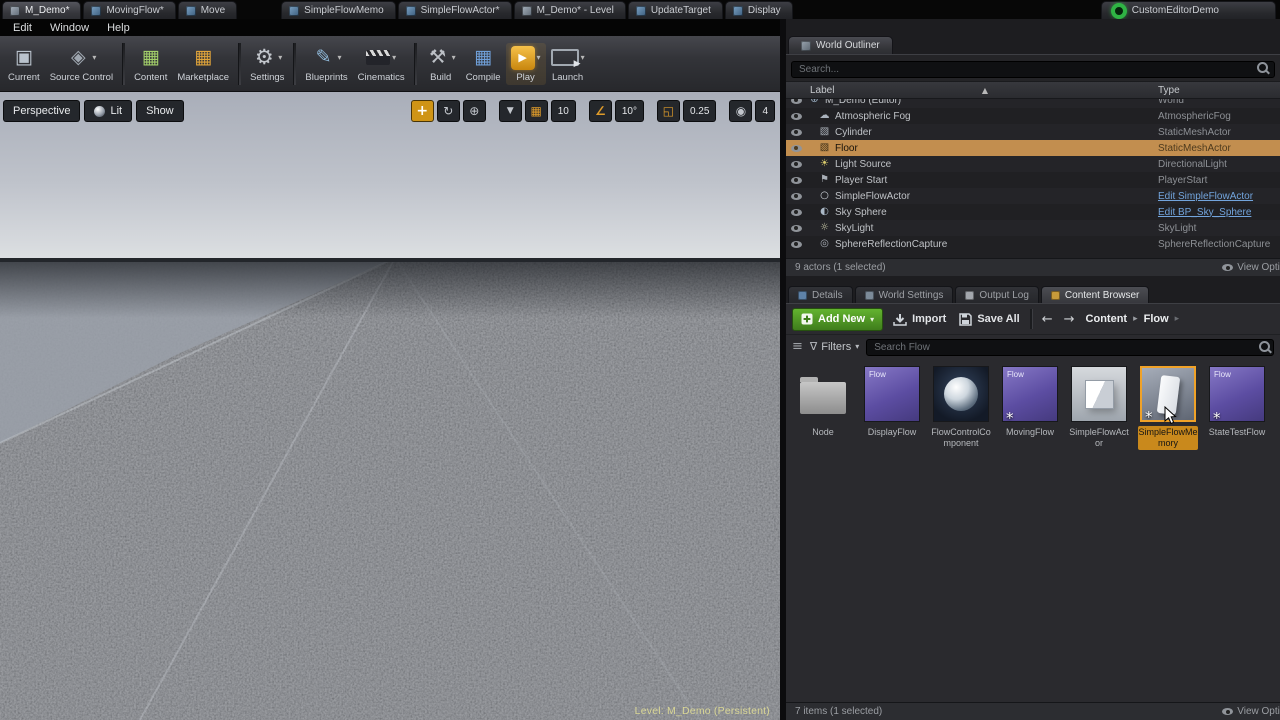  Describe the element at coordinates (1033, 164) in the screenshot. I see `outliner-row-light-source: Light Source DirectionalLight` at that location.